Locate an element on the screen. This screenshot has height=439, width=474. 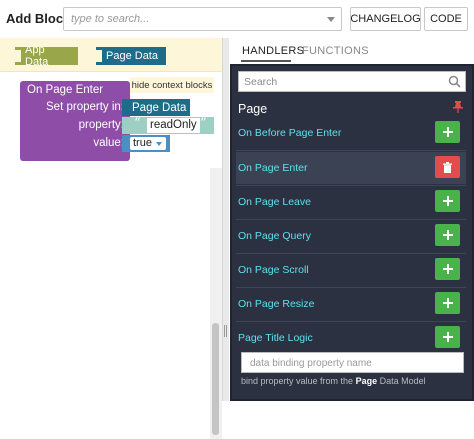
handler-label: On Page Query is located at coordinates (274, 236).